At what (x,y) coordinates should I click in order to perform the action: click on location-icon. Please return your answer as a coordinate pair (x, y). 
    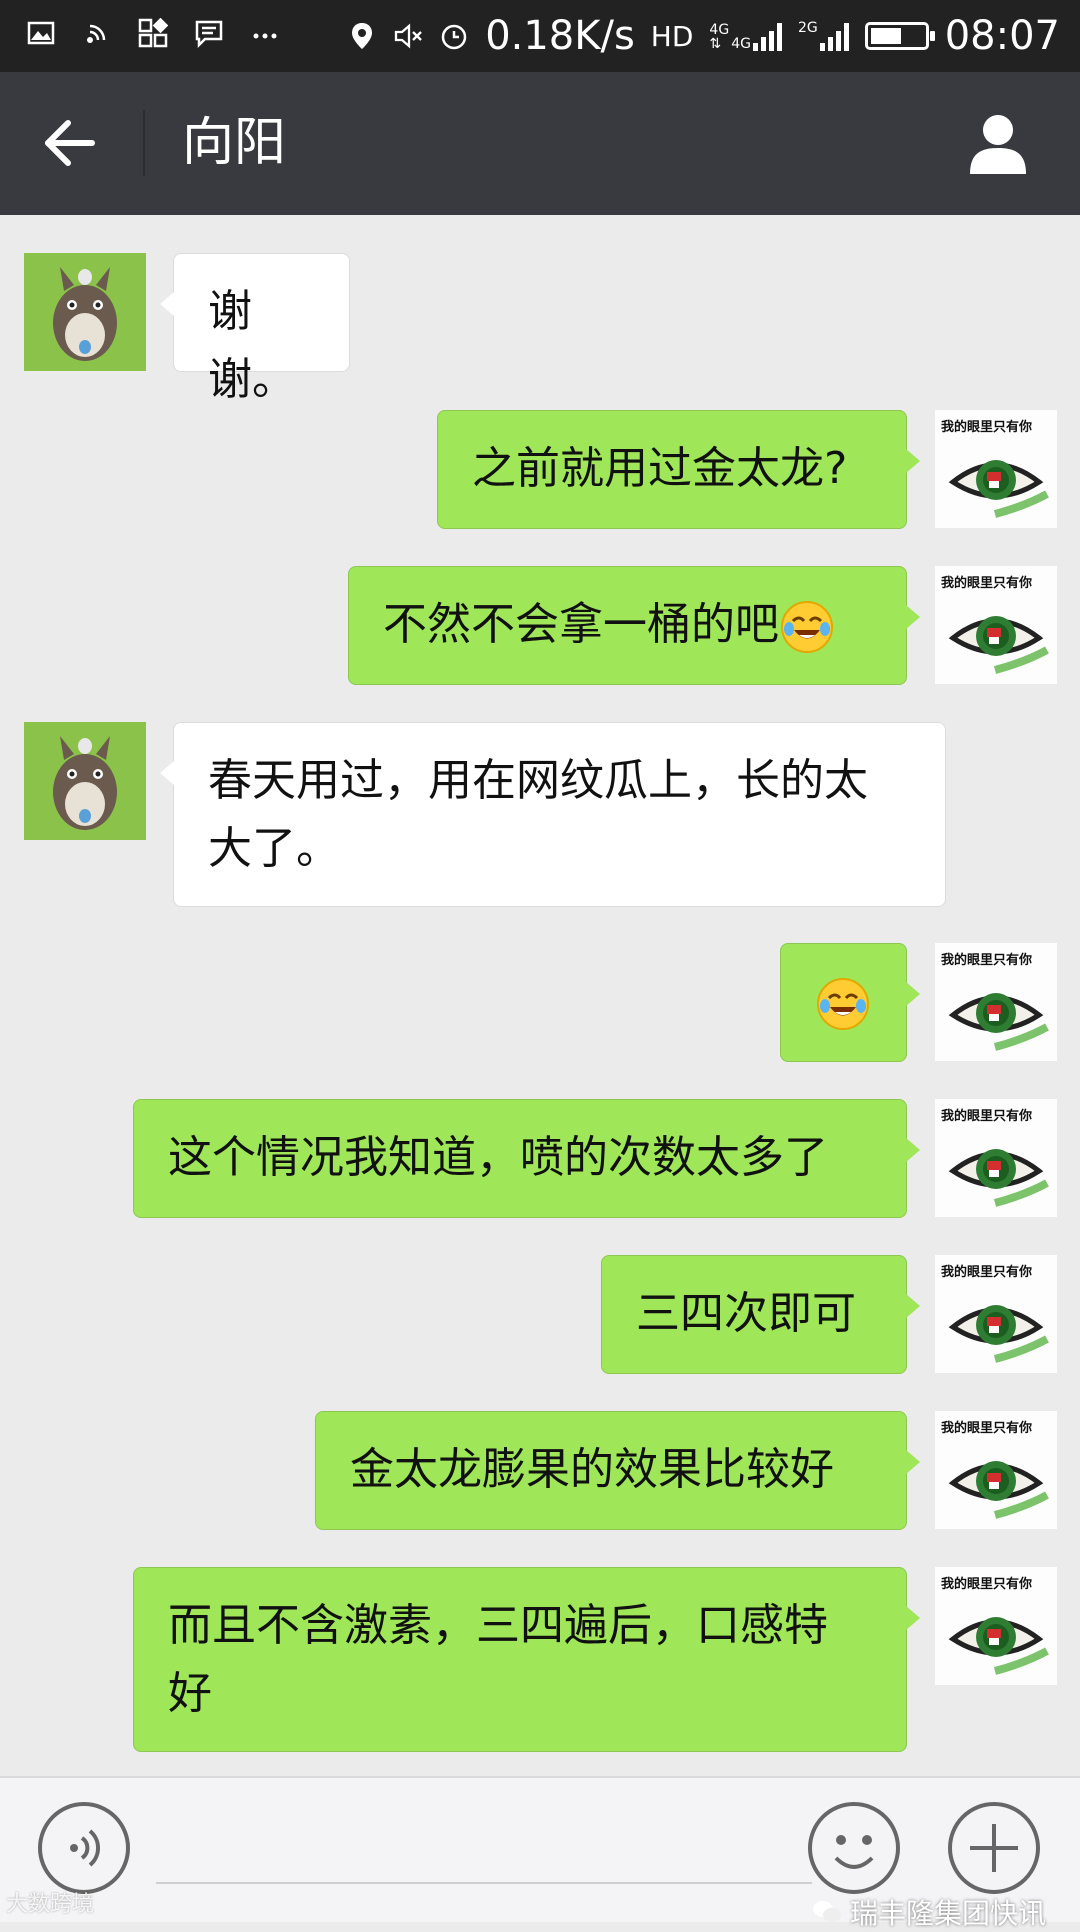
    Looking at the image, I should click on (362, 36).